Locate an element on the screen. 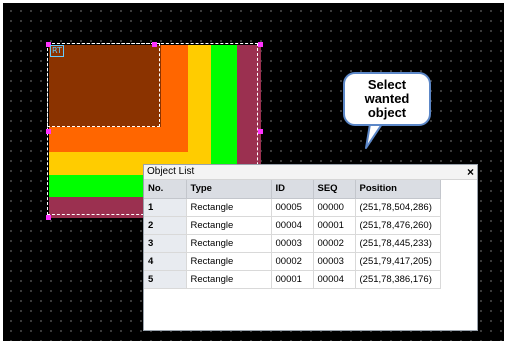 The width and height of the screenshot is (507, 344). callout-text: Select wanted object is located at coordinates (387, 98).